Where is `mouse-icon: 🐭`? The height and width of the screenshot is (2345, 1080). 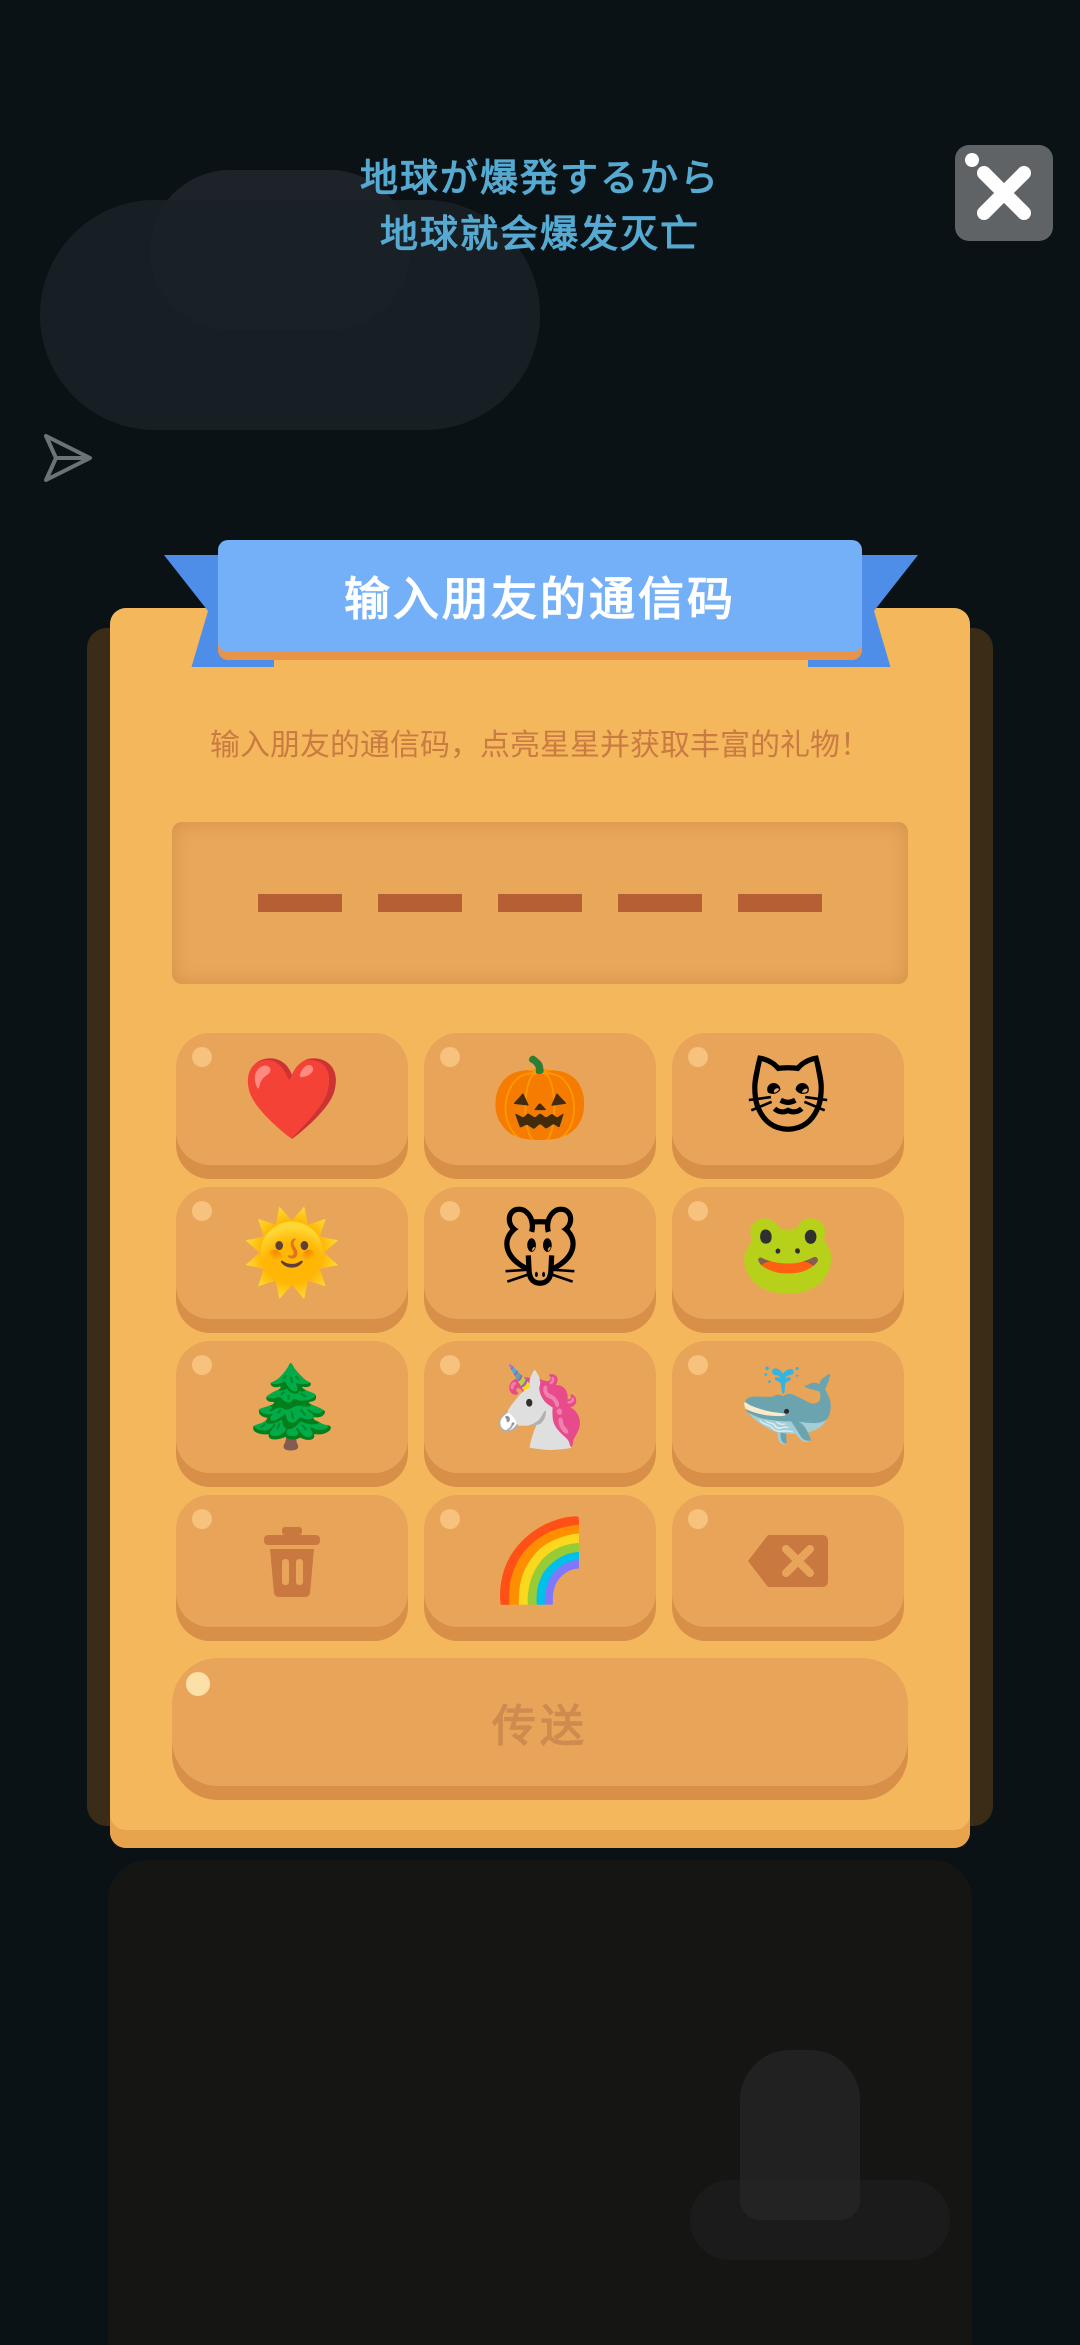 mouse-icon: 🐭 is located at coordinates (540, 1252).